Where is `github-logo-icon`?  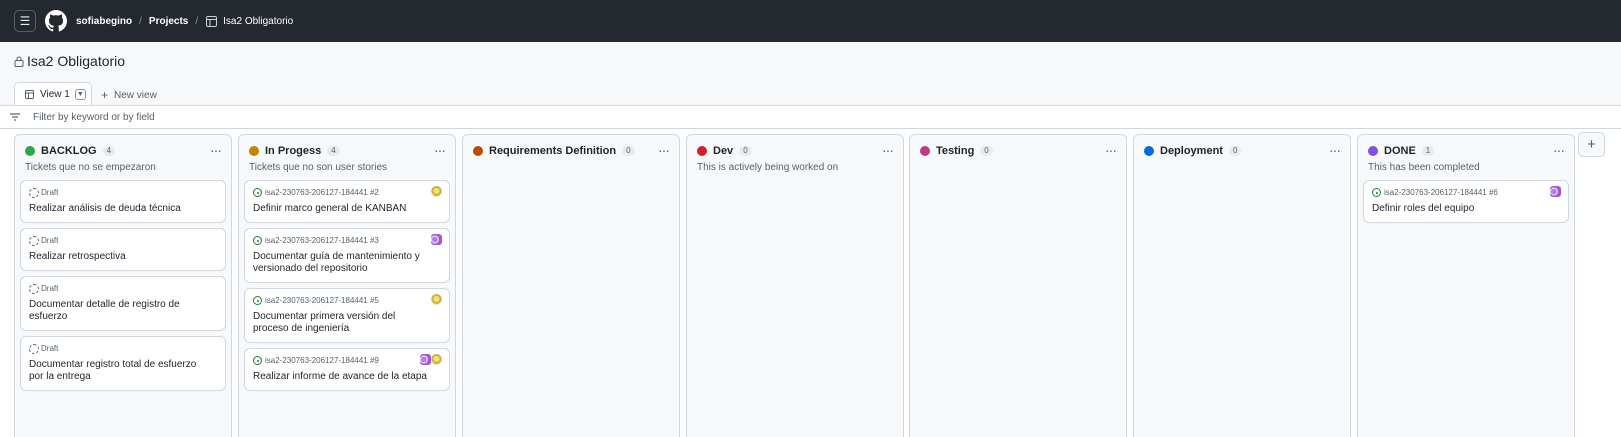
github-logo-icon is located at coordinates (56, 21).